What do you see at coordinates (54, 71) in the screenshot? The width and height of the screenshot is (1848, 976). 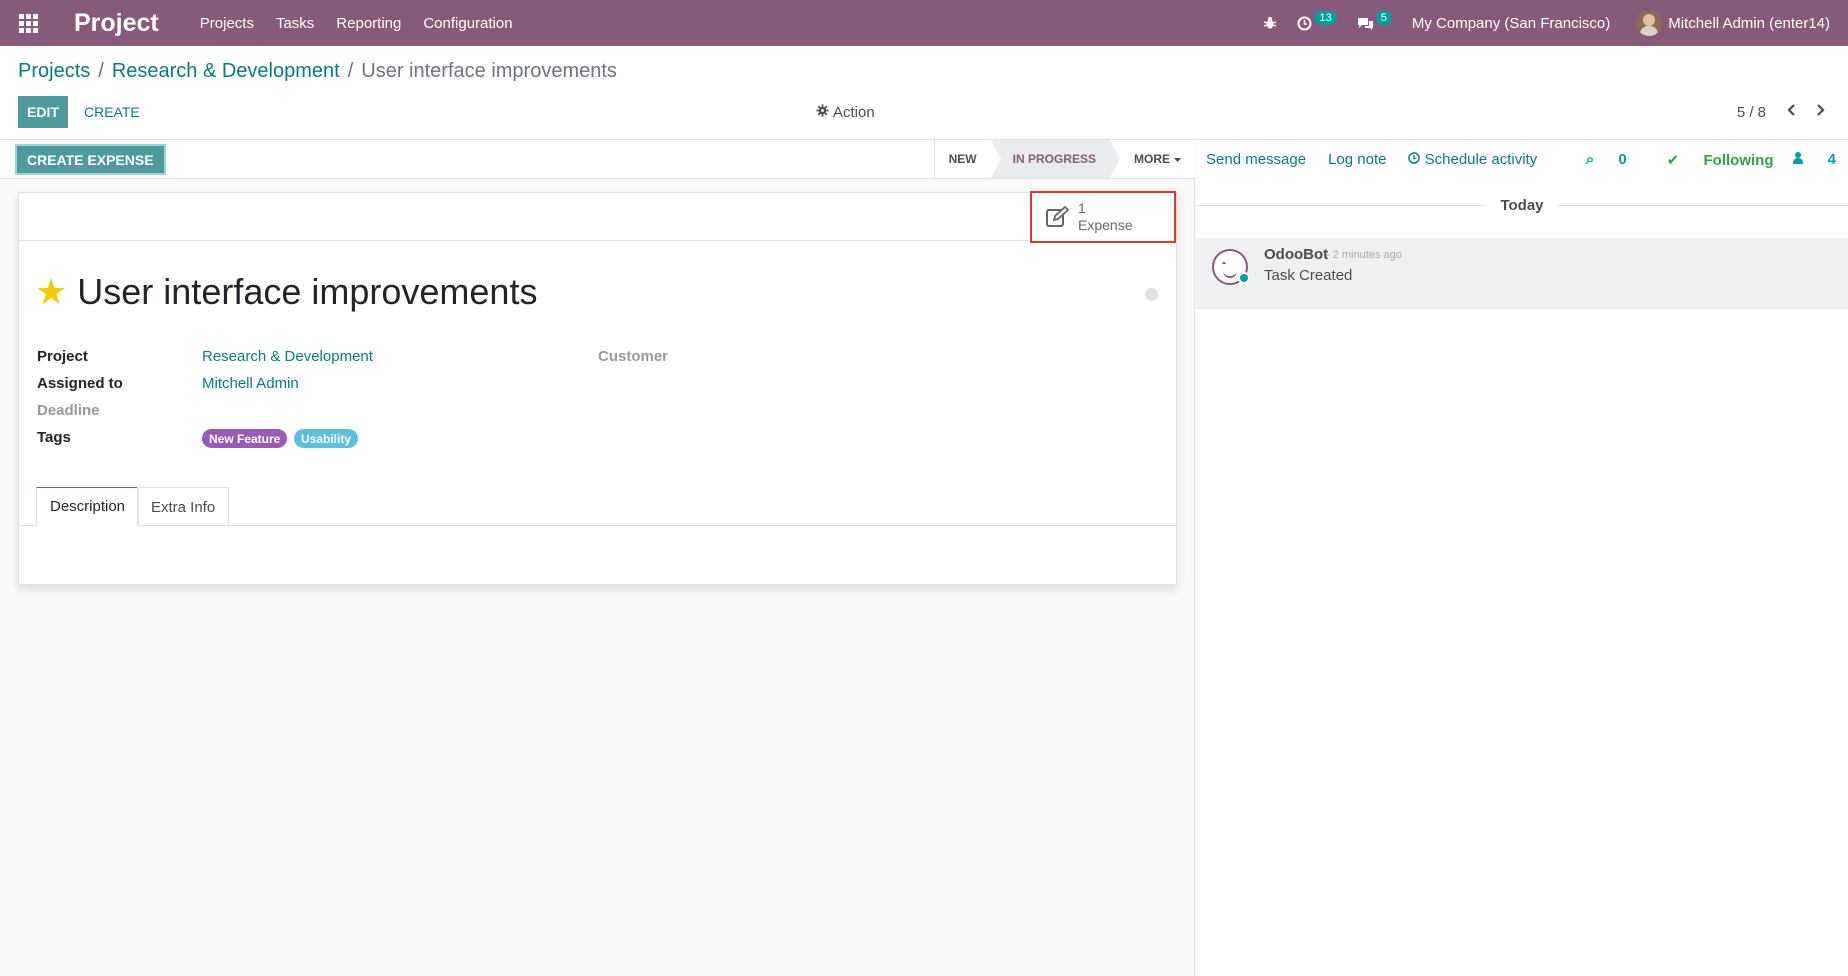 I see `breadcrumb-projects: Projects` at bounding box center [54, 71].